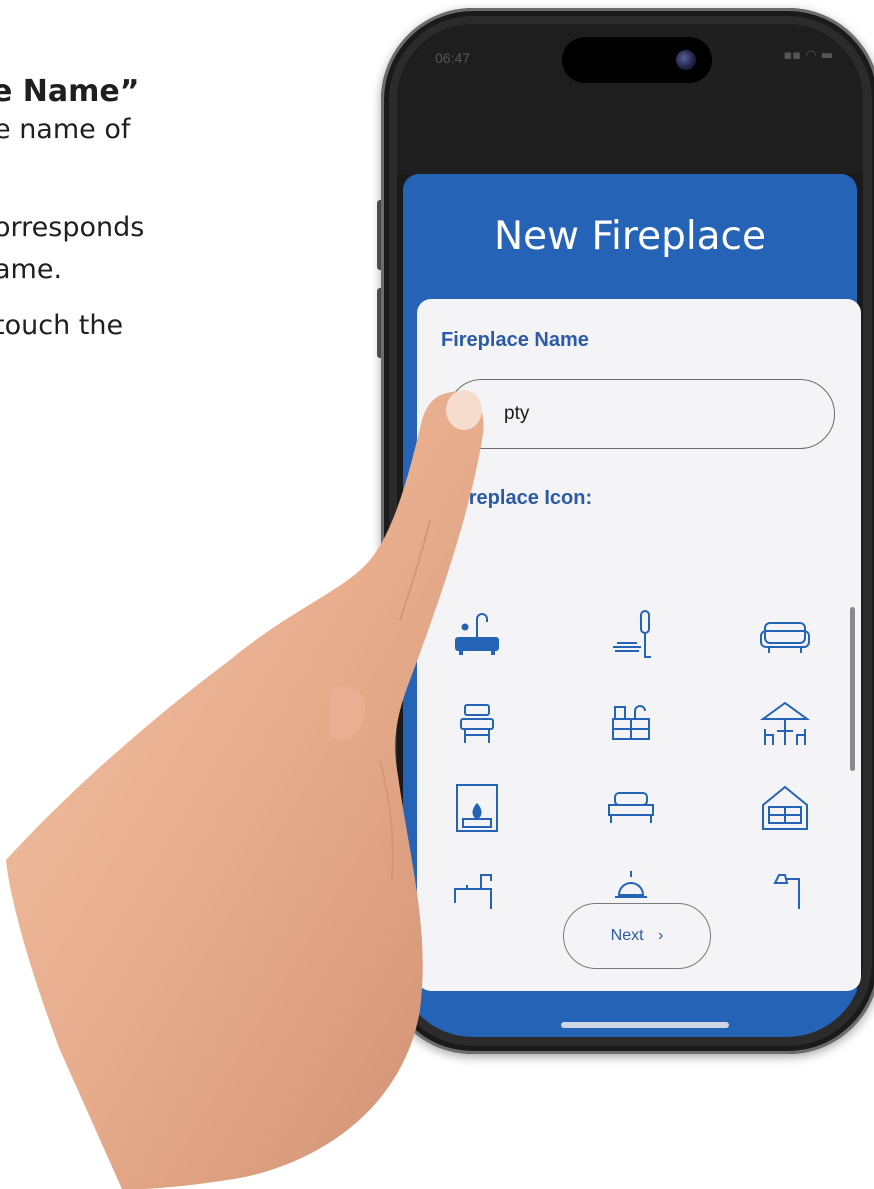 This screenshot has width=874, height=1189. I want to click on next-button: Next ›, so click(637, 936).